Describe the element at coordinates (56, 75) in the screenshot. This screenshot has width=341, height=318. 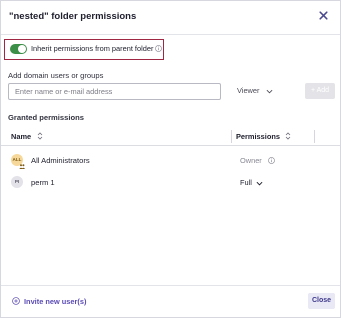
I see `add-users-label: Add domain users or groups` at that location.